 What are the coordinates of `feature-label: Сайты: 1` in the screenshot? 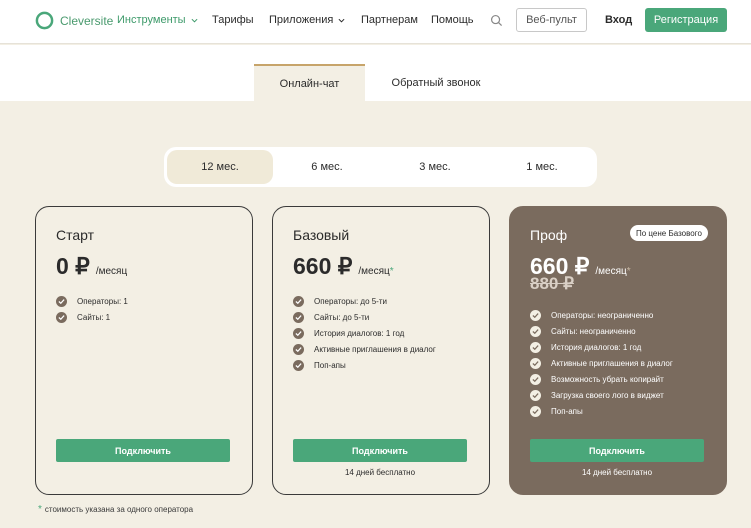 It's located at (94, 317).